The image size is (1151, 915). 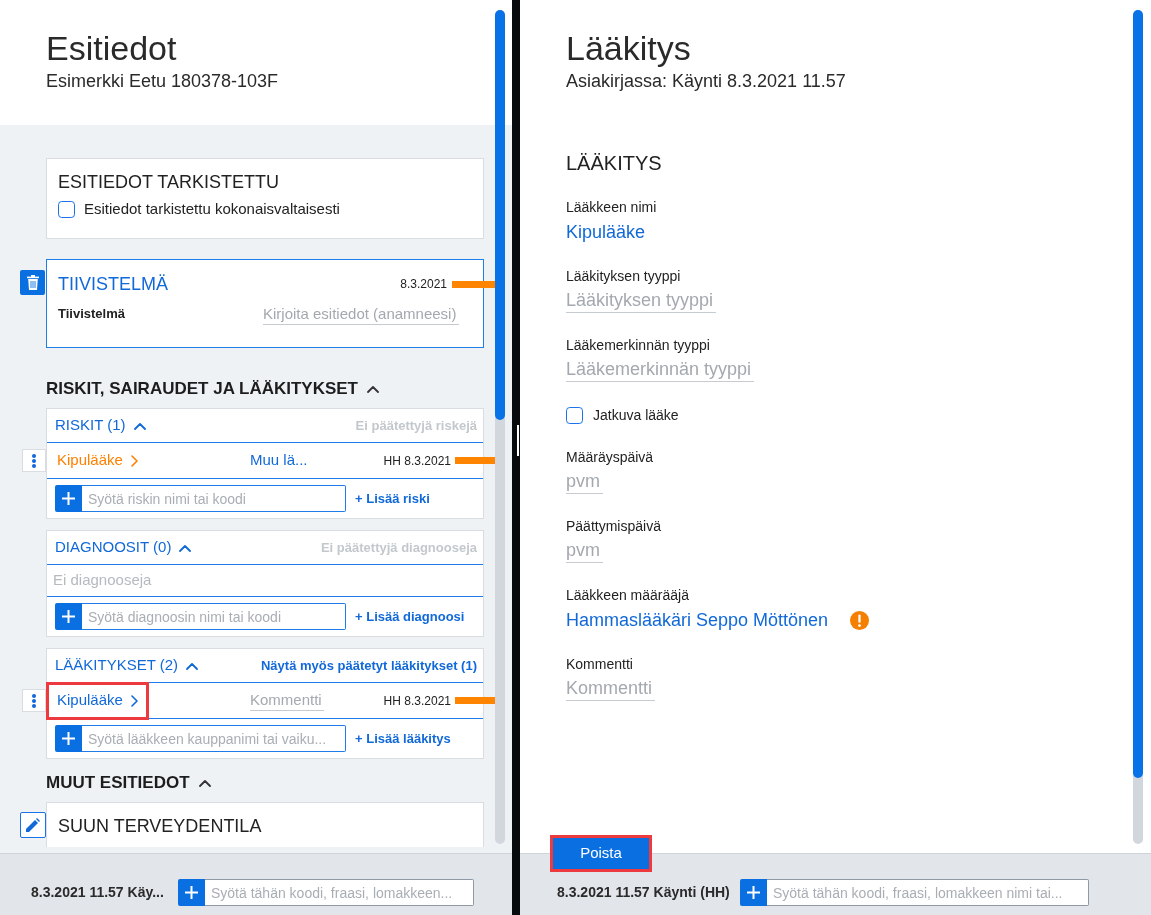 I want to click on page-title: Esitiedot, so click(x=112, y=48).